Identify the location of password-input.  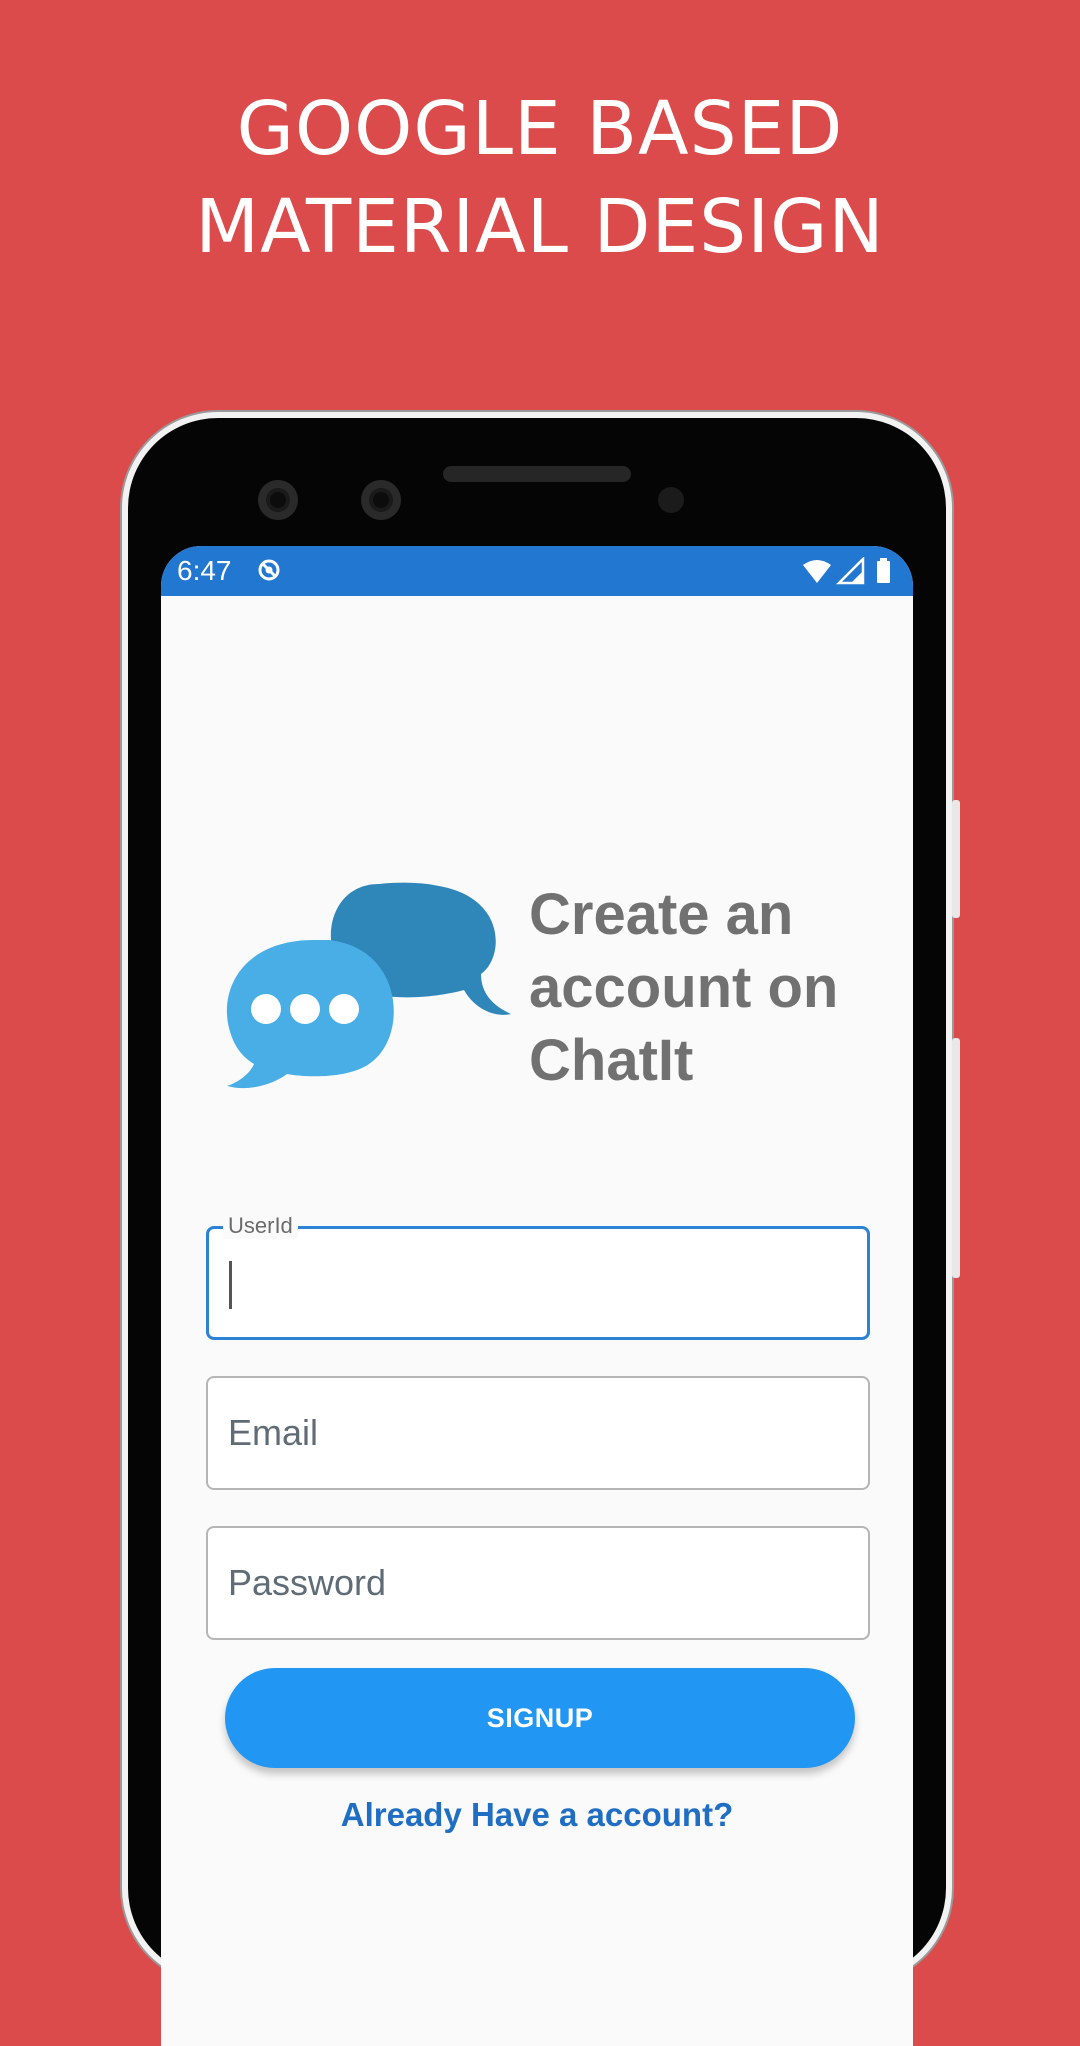
(538, 1583).